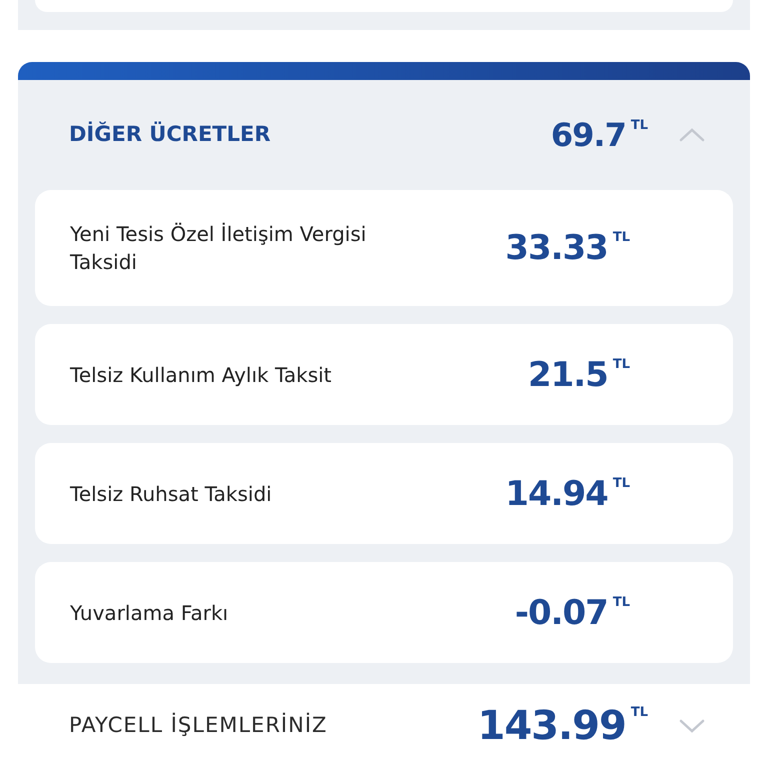 The image size is (768, 768). I want to click on amount-text: 14.94, so click(556, 493).